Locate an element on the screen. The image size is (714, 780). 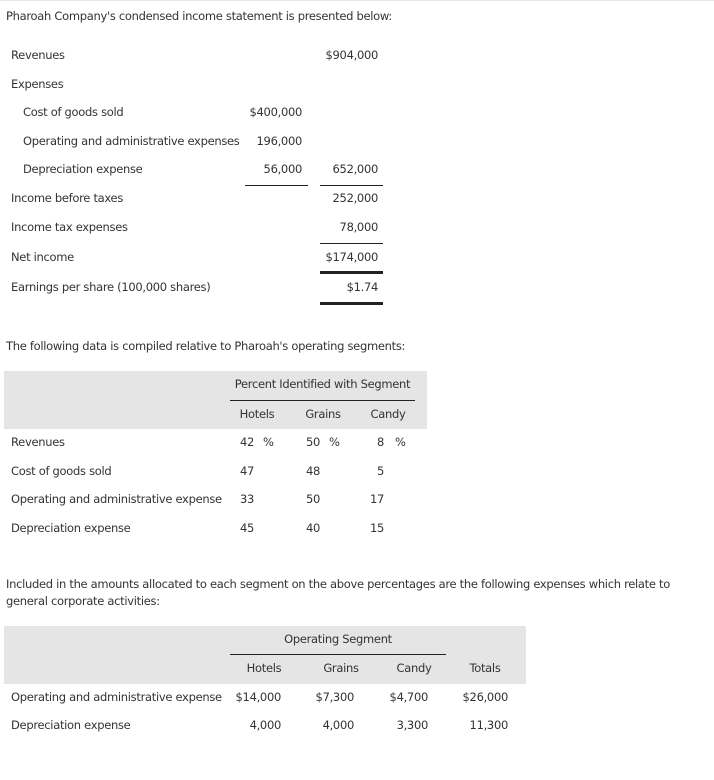
expense-label-cogs: Cost of goods sold is located at coordinates (73, 112).